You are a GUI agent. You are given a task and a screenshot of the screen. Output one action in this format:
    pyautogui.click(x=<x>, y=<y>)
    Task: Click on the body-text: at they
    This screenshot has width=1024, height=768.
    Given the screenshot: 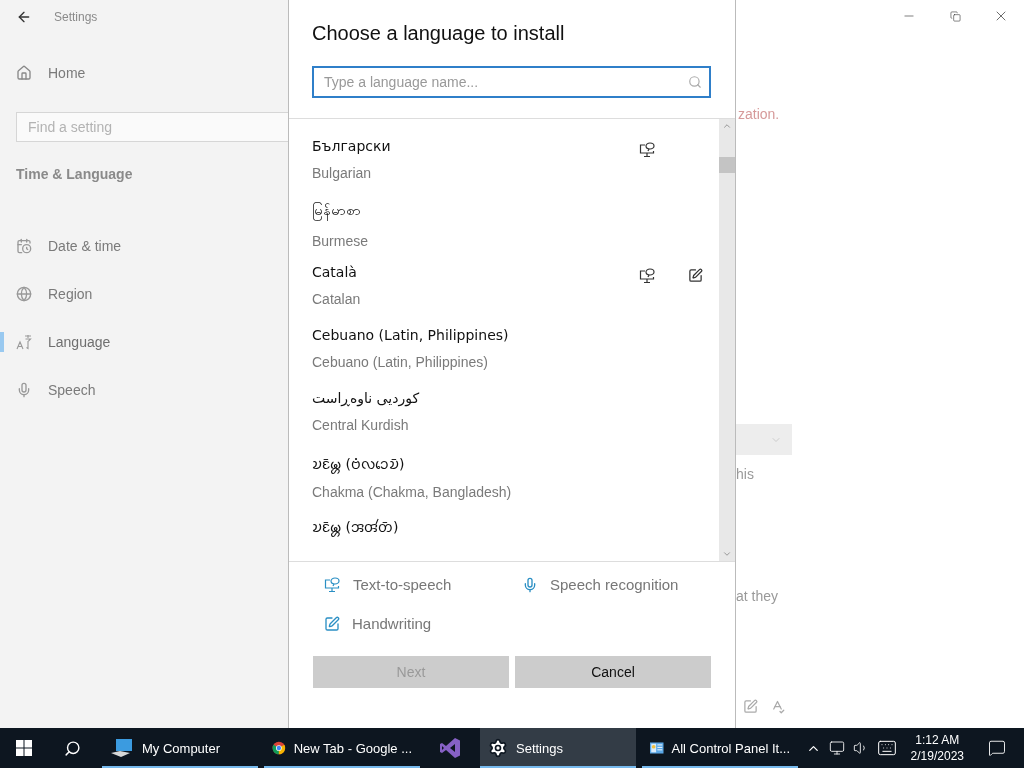 What is the action you would take?
    pyautogui.click(x=757, y=596)
    